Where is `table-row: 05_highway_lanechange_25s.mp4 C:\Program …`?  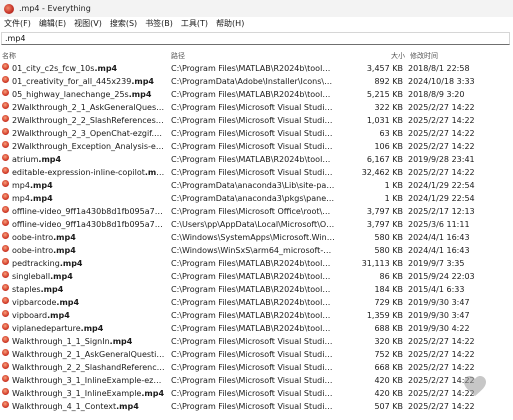
table-row: 05_highway_lanechange_25s.mp4 C:\Program … is located at coordinates (256, 94).